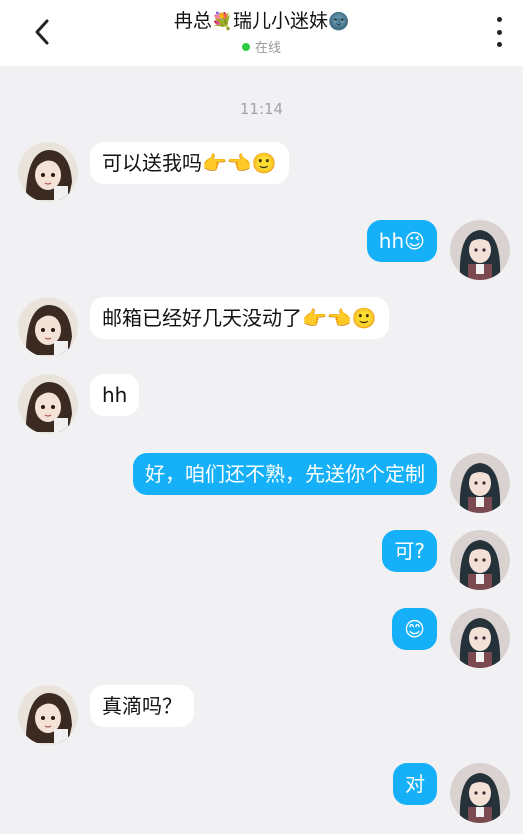 The height and width of the screenshot is (834, 523). I want to click on chat-timestamp: 11:14, so click(261, 109).